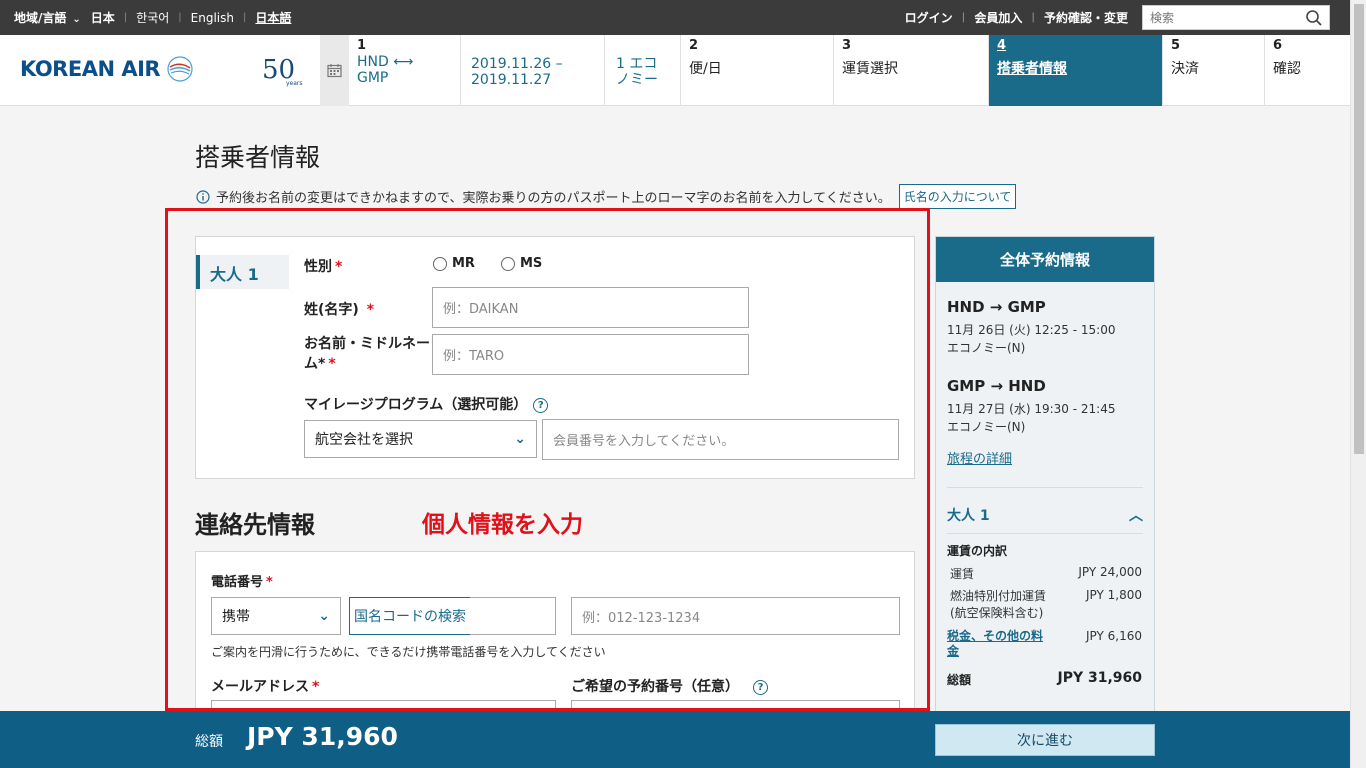 This screenshot has width=1366, height=768. Describe the element at coordinates (242, 272) in the screenshot. I see `passenger-tab-adult-1: 大人 1` at that location.